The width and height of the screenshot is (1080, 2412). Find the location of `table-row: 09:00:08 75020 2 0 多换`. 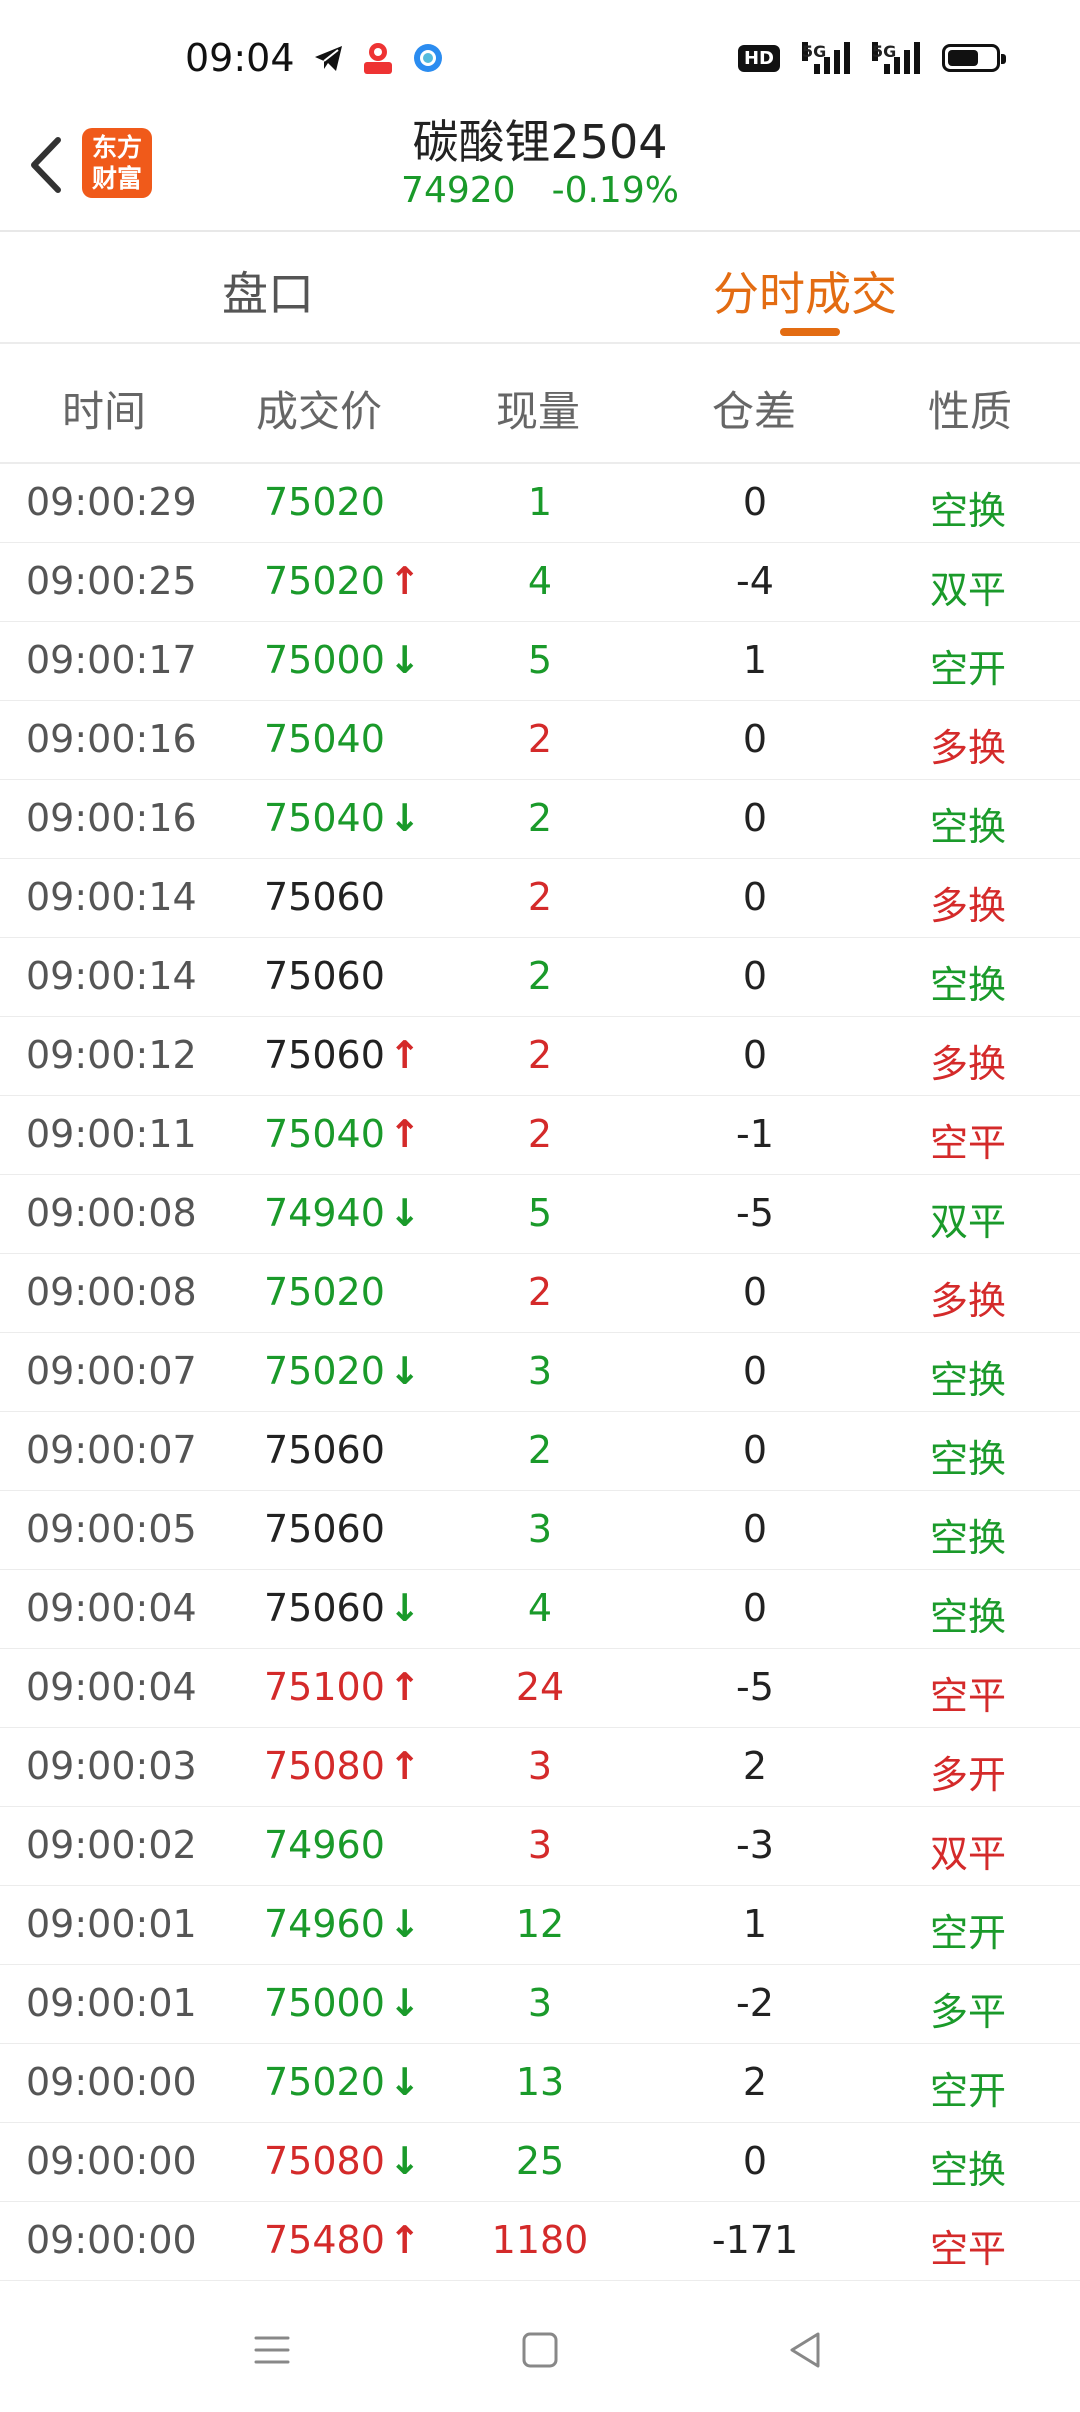

table-row: 09:00:08 75020 2 0 多换 is located at coordinates (540, 1293).